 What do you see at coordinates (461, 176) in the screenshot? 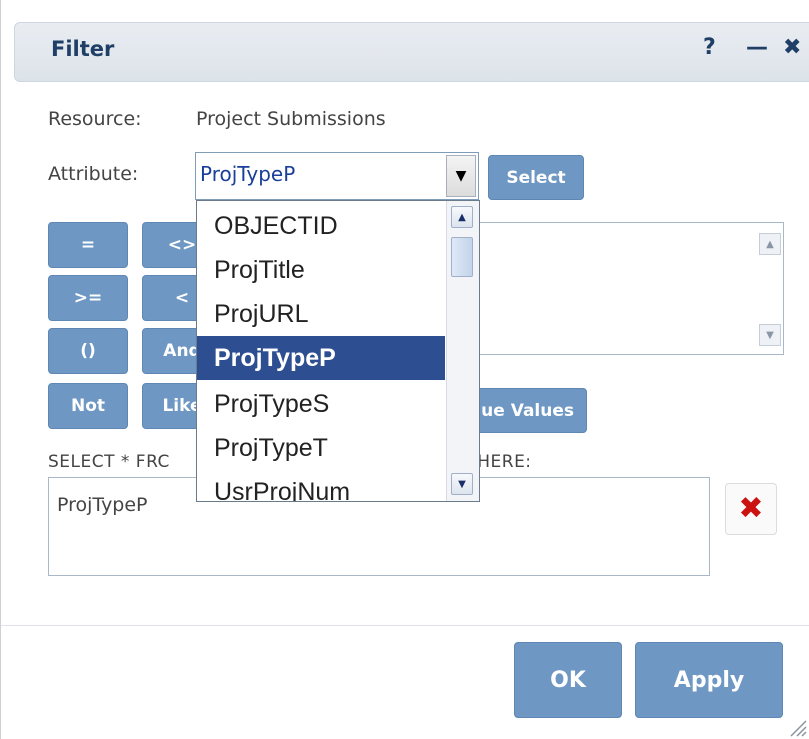
I see `chevron-down-icon: ▼` at bounding box center [461, 176].